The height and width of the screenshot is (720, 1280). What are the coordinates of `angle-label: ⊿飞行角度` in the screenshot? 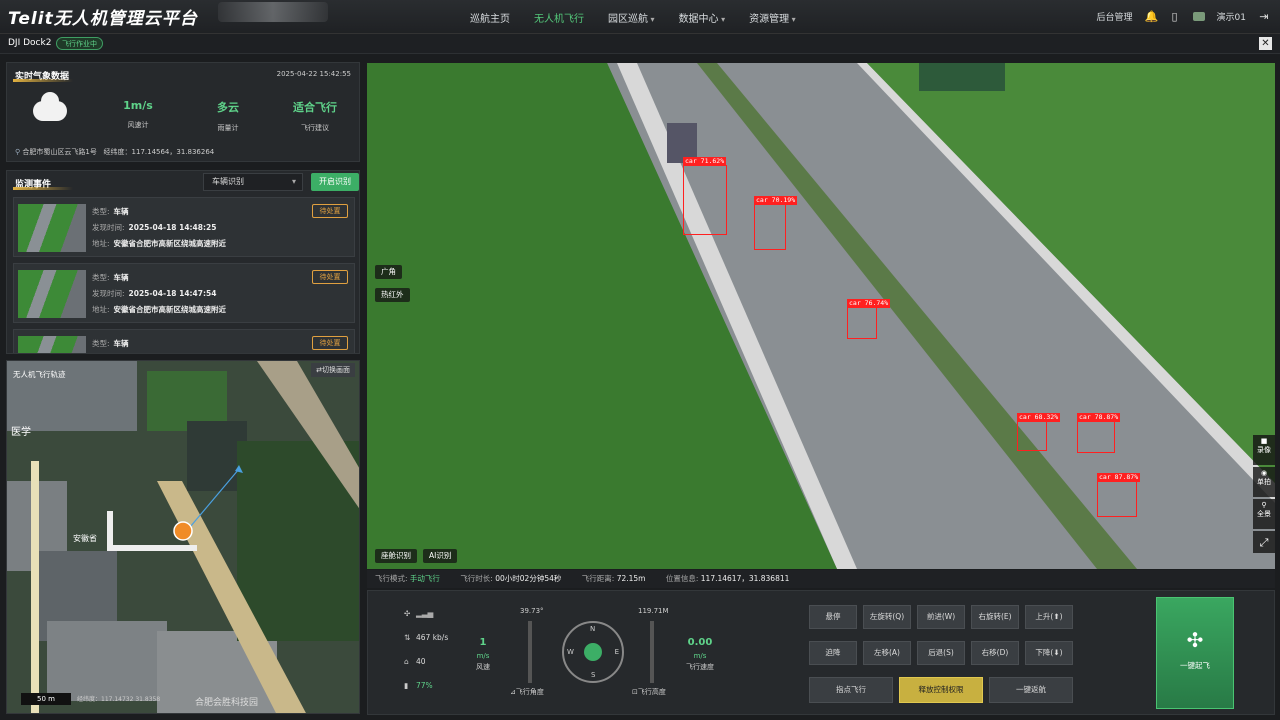 It's located at (527, 692).